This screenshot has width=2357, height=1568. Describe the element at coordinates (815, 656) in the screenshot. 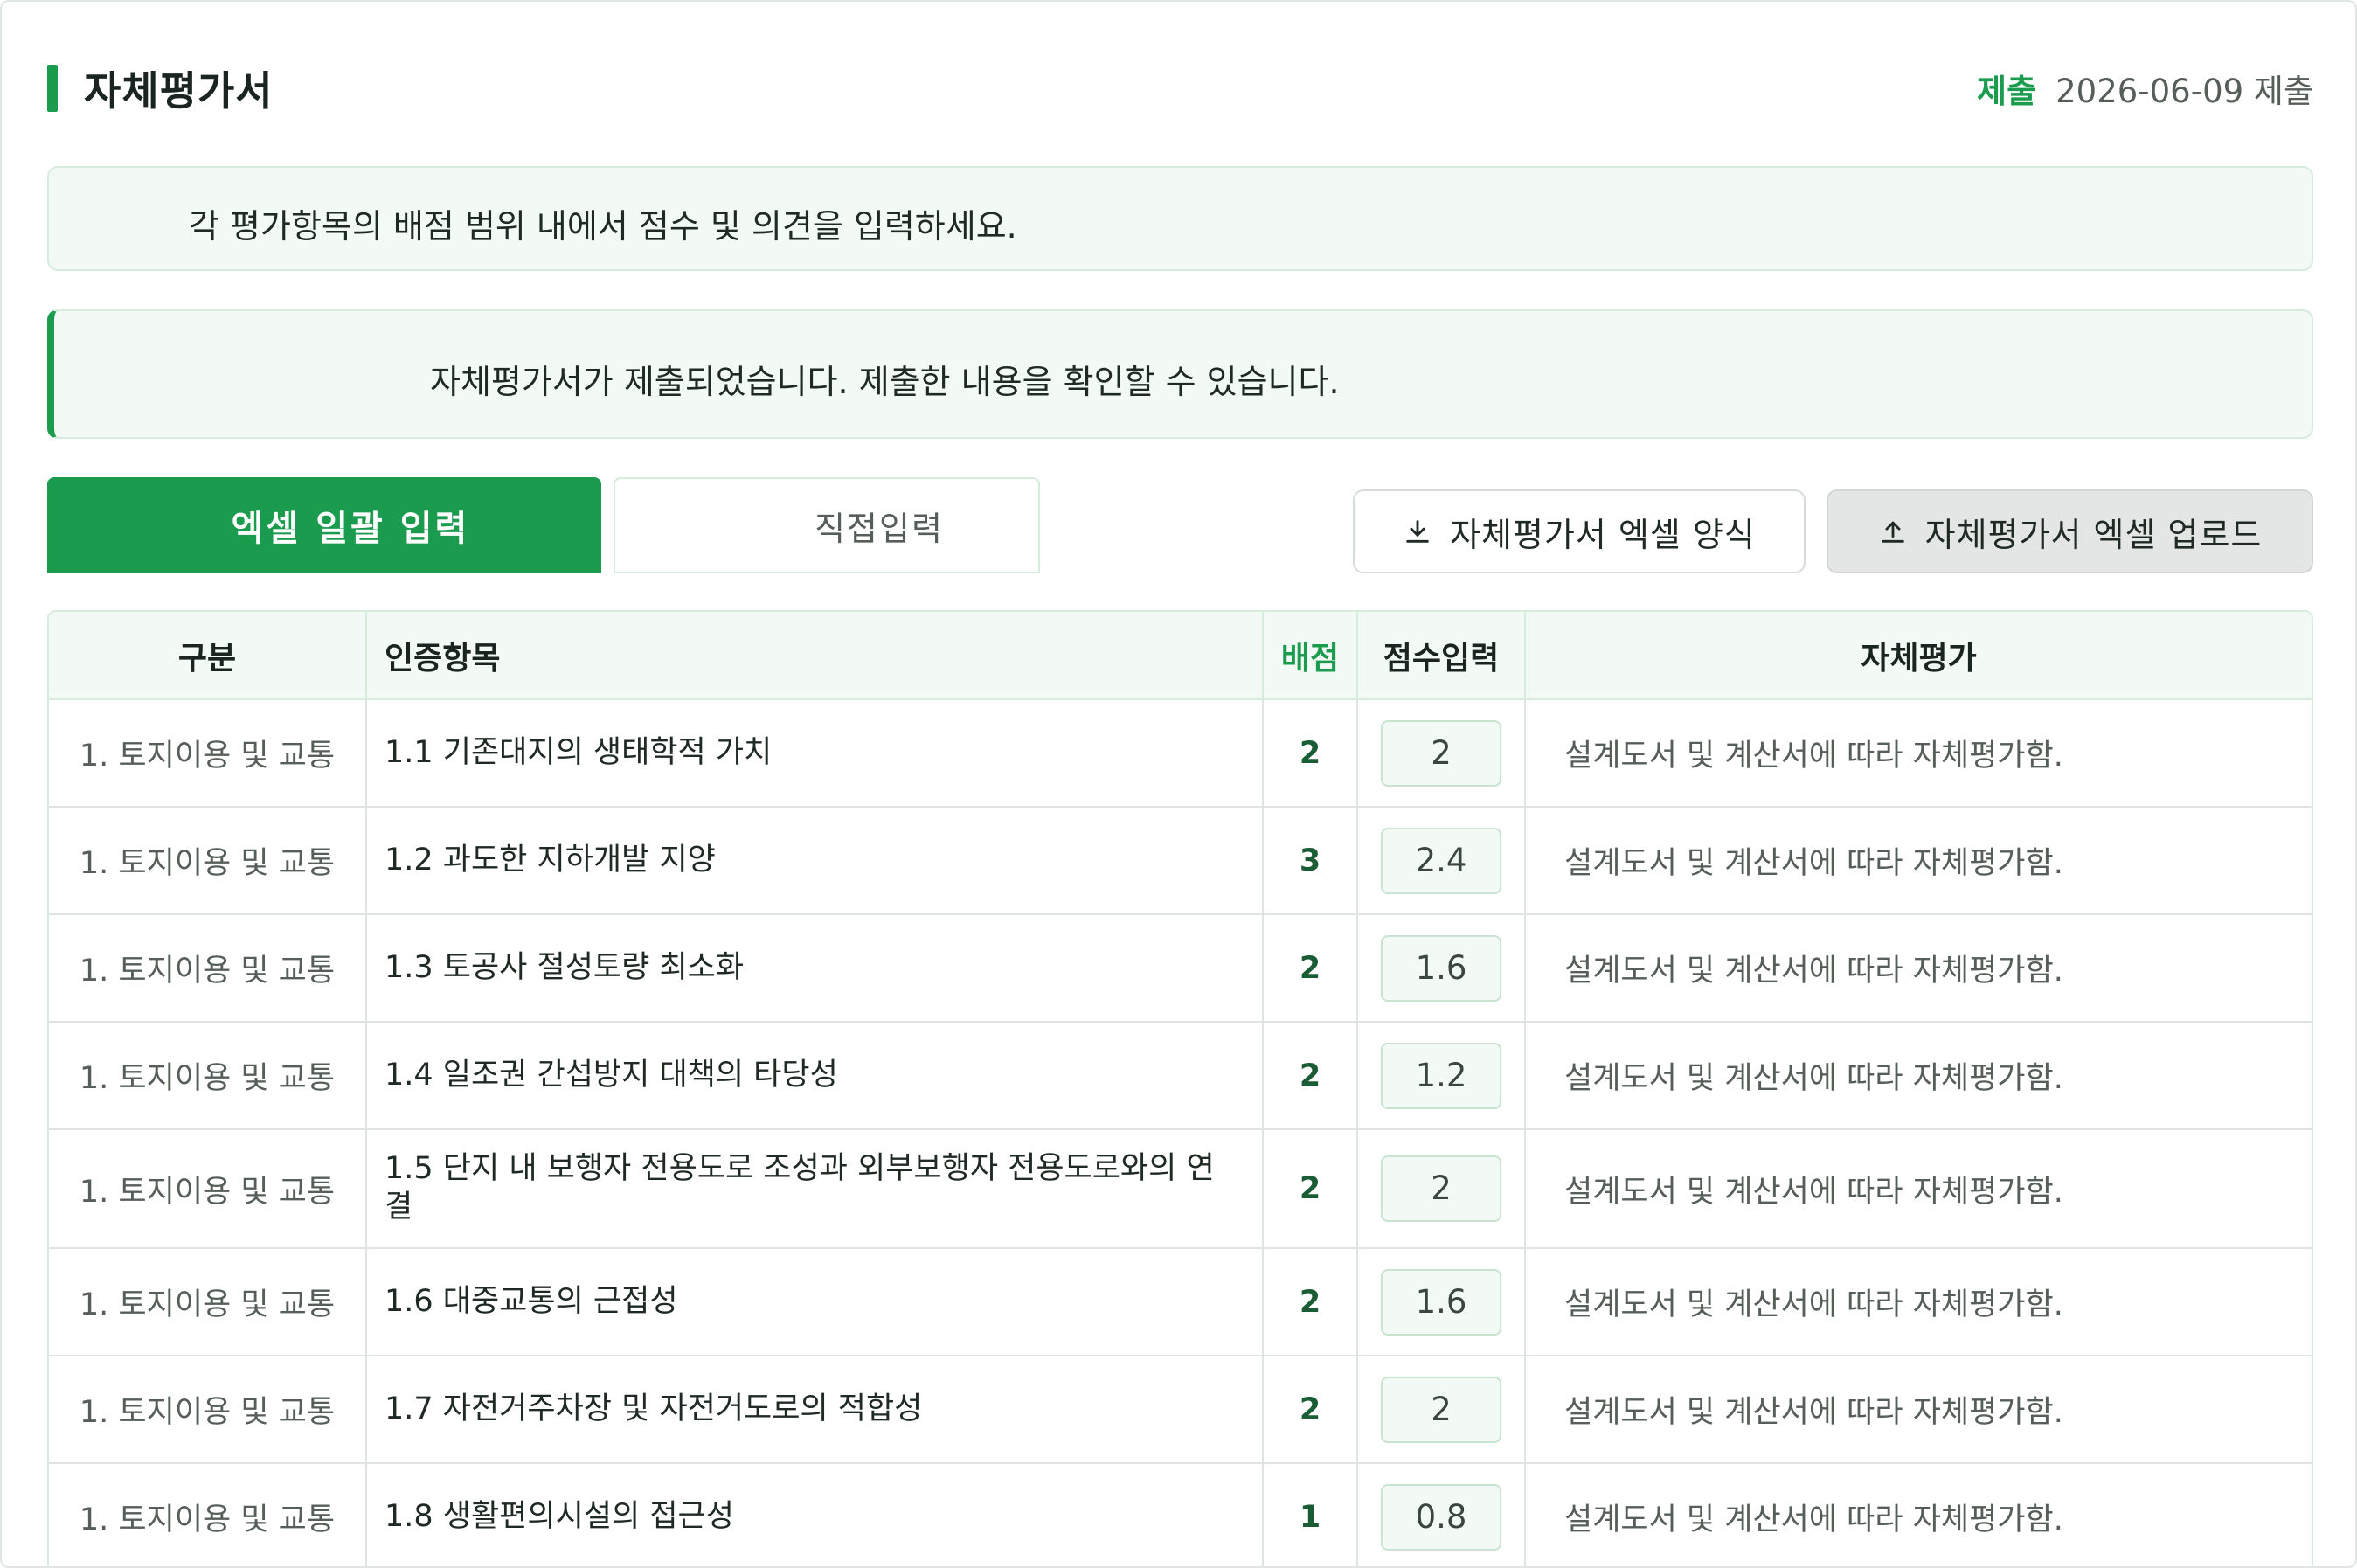

I see `header-item: 인증항목` at that location.